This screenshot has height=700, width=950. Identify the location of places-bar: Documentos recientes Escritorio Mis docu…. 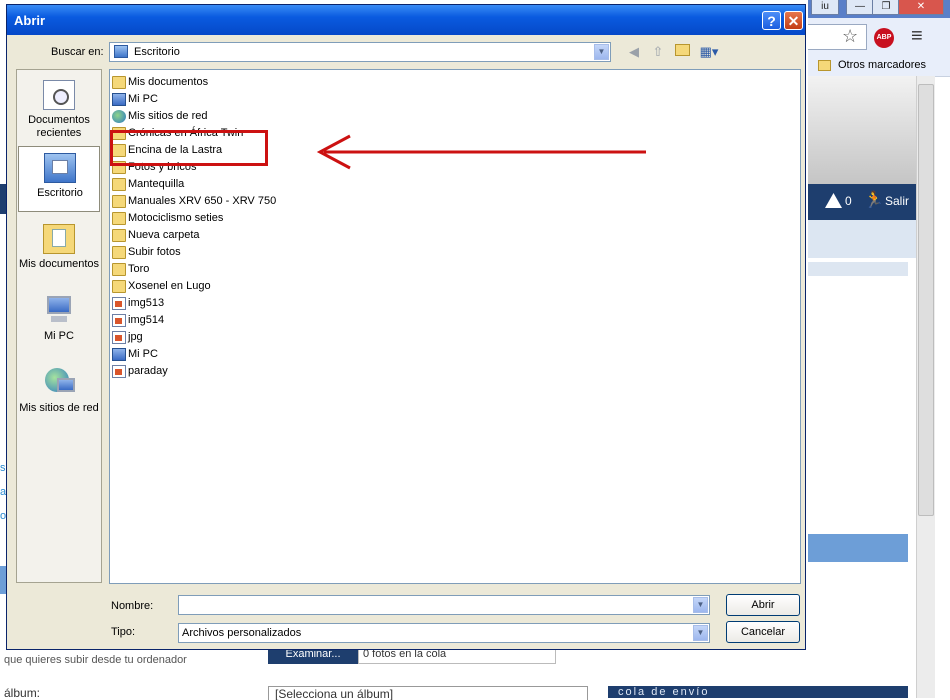
(59, 326).